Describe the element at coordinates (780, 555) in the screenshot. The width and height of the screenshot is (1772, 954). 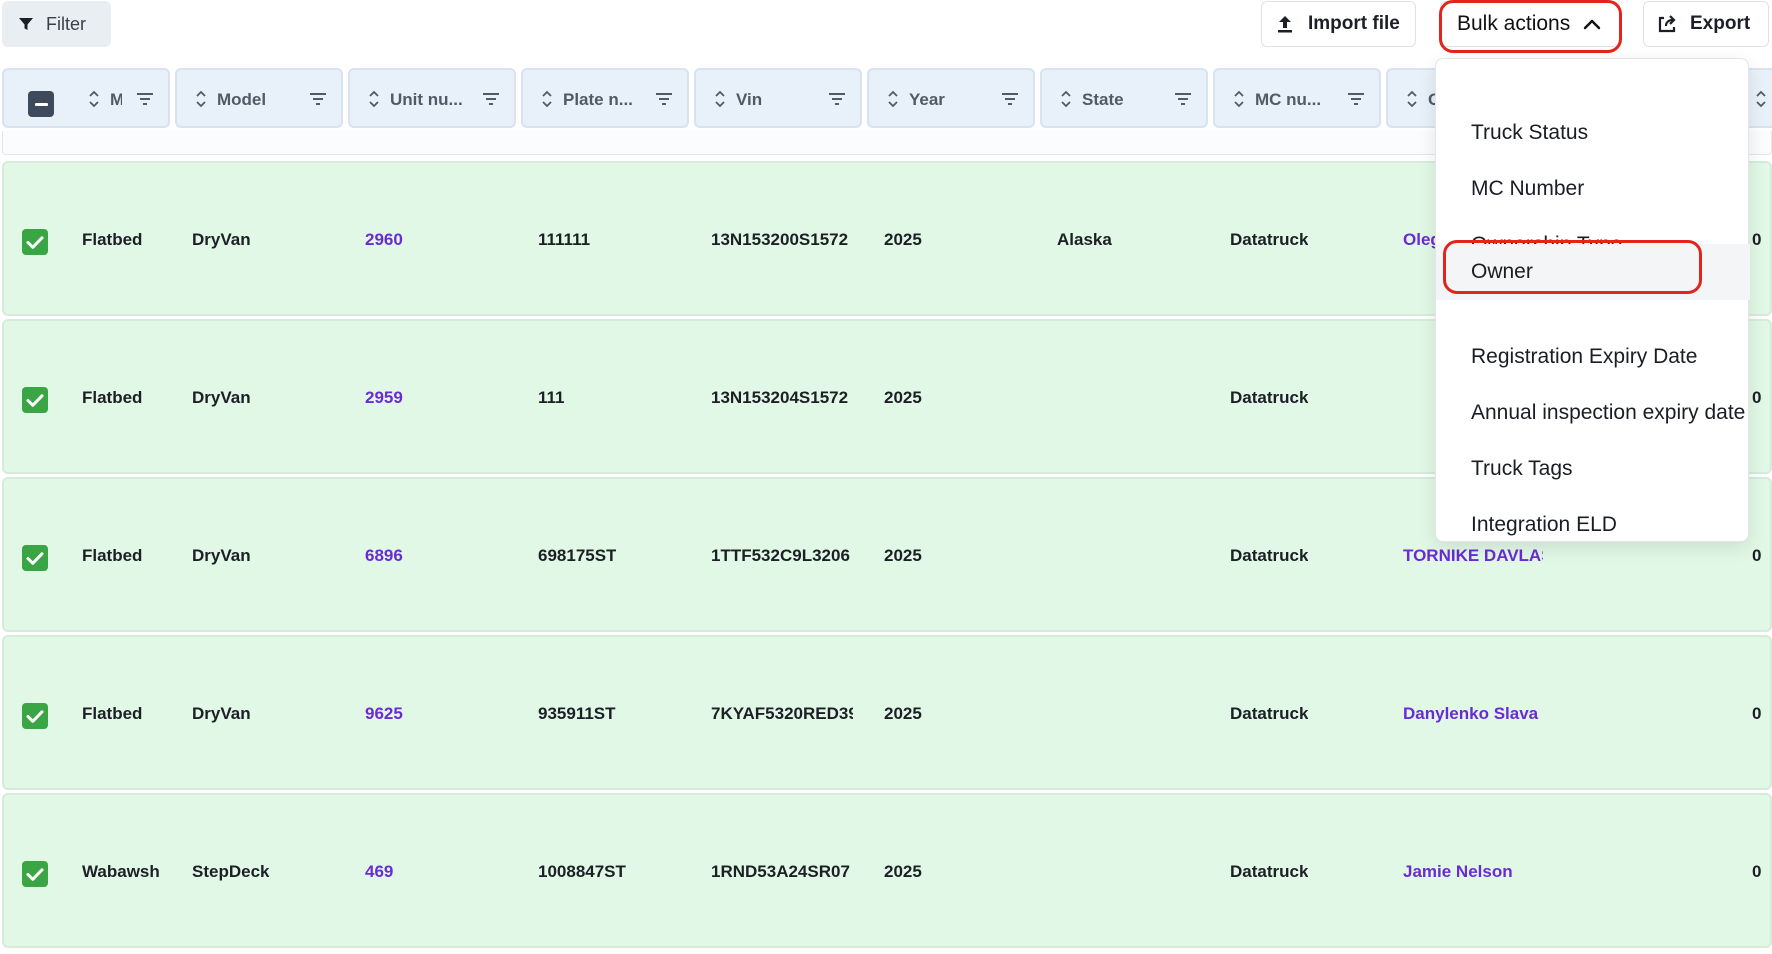
I see `cell-vin: 1TTF532C9L3206` at that location.